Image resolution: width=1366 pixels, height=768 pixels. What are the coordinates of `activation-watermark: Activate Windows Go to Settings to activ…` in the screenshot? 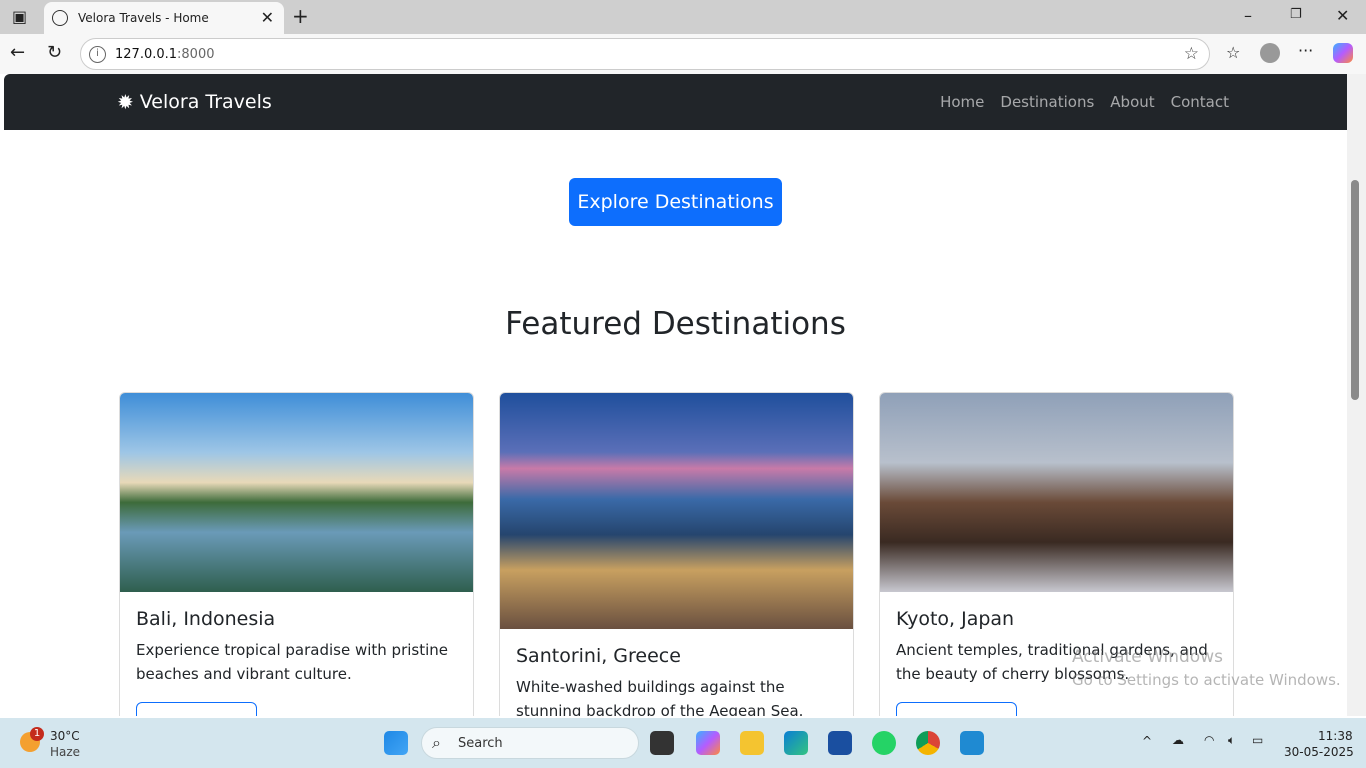 It's located at (1206, 669).